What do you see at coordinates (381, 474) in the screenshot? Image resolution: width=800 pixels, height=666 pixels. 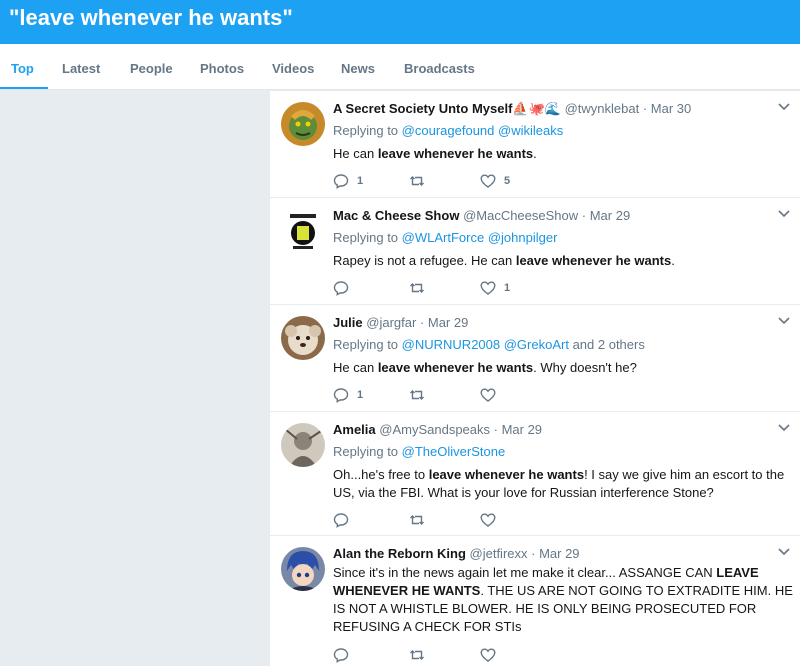 I see `text-segment: Oh...he's free to` at bounding box center [381, 474].